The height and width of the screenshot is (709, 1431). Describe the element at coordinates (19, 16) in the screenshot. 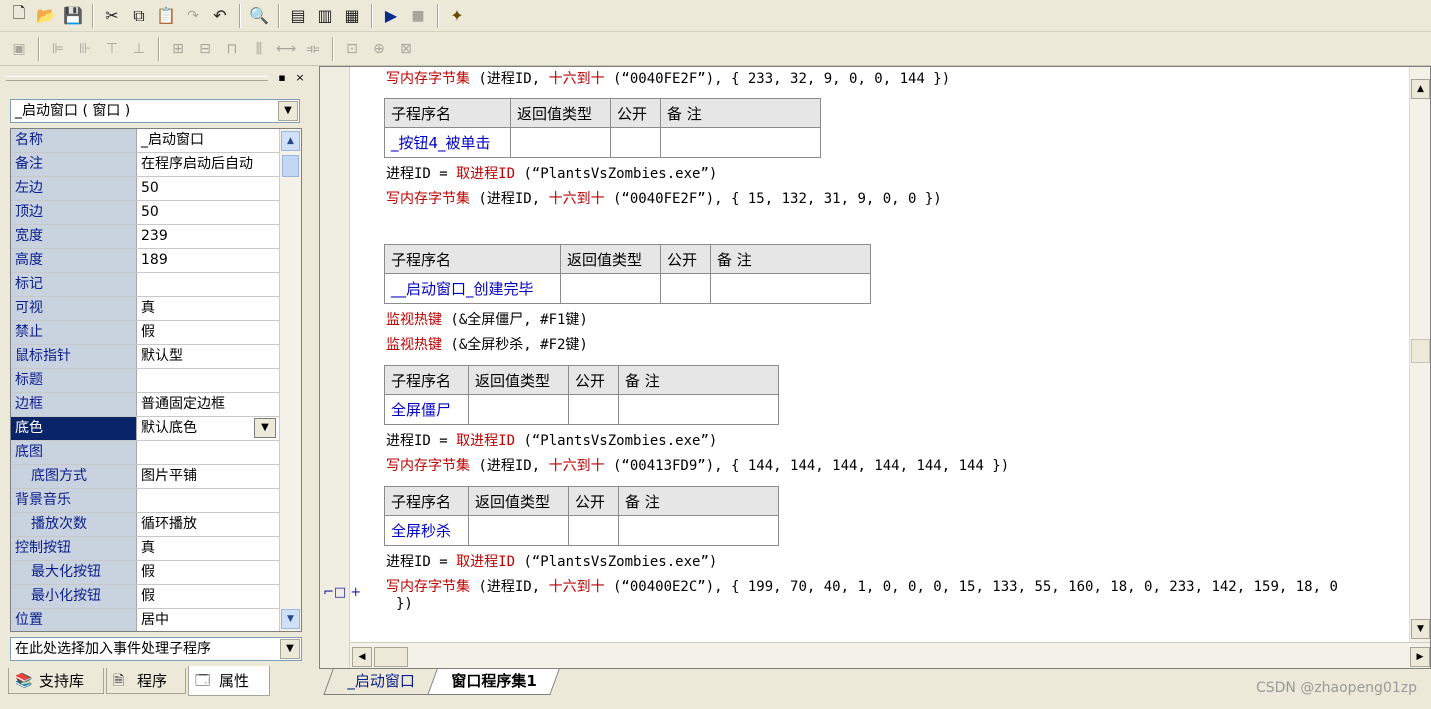

I see `new-file-icon: 🗋` at that location.